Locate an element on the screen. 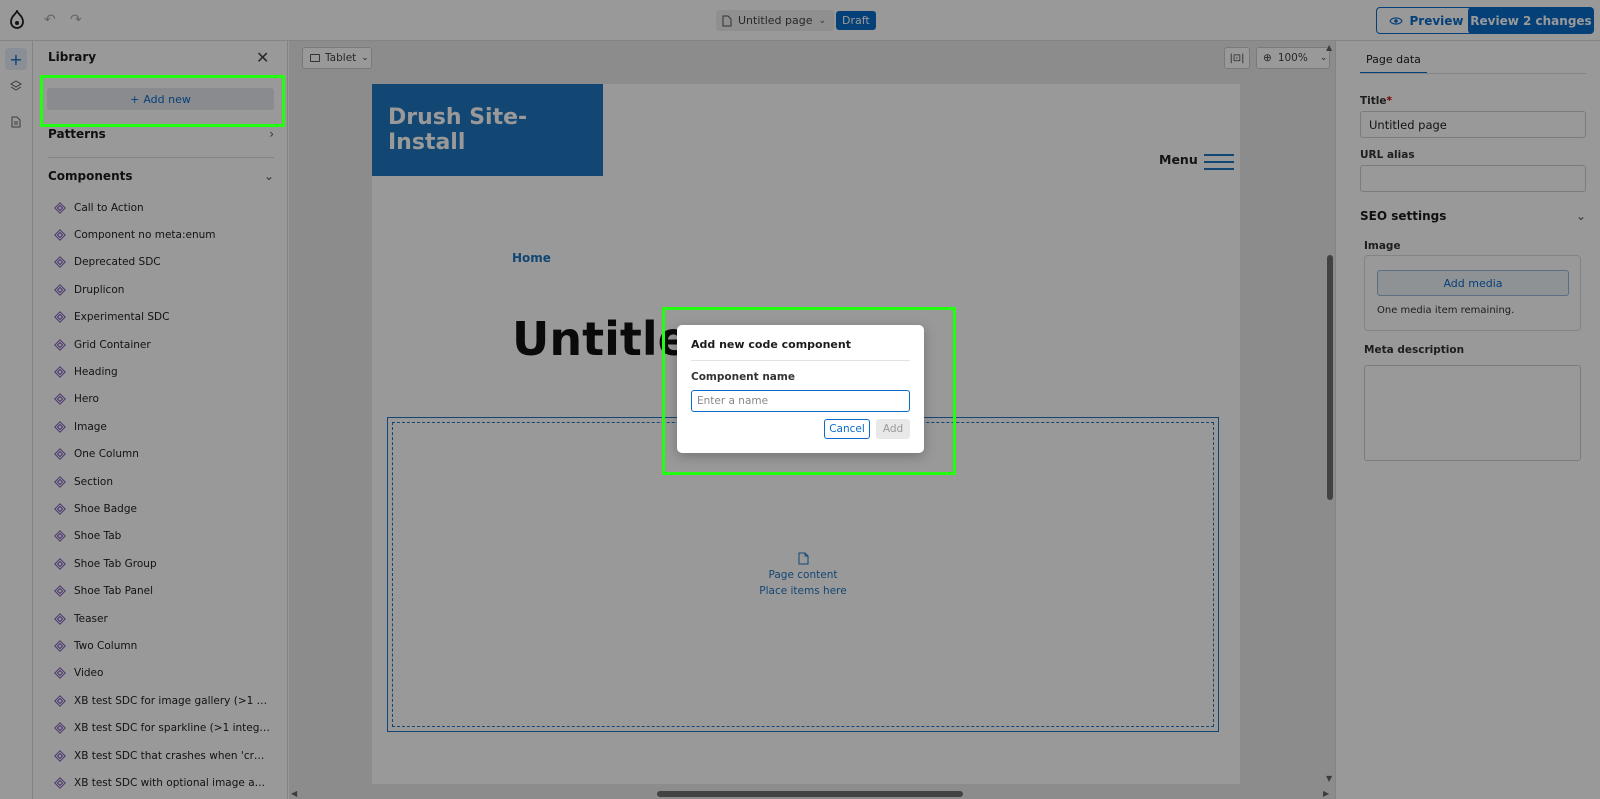  divider is located at coordinates (800, 360).